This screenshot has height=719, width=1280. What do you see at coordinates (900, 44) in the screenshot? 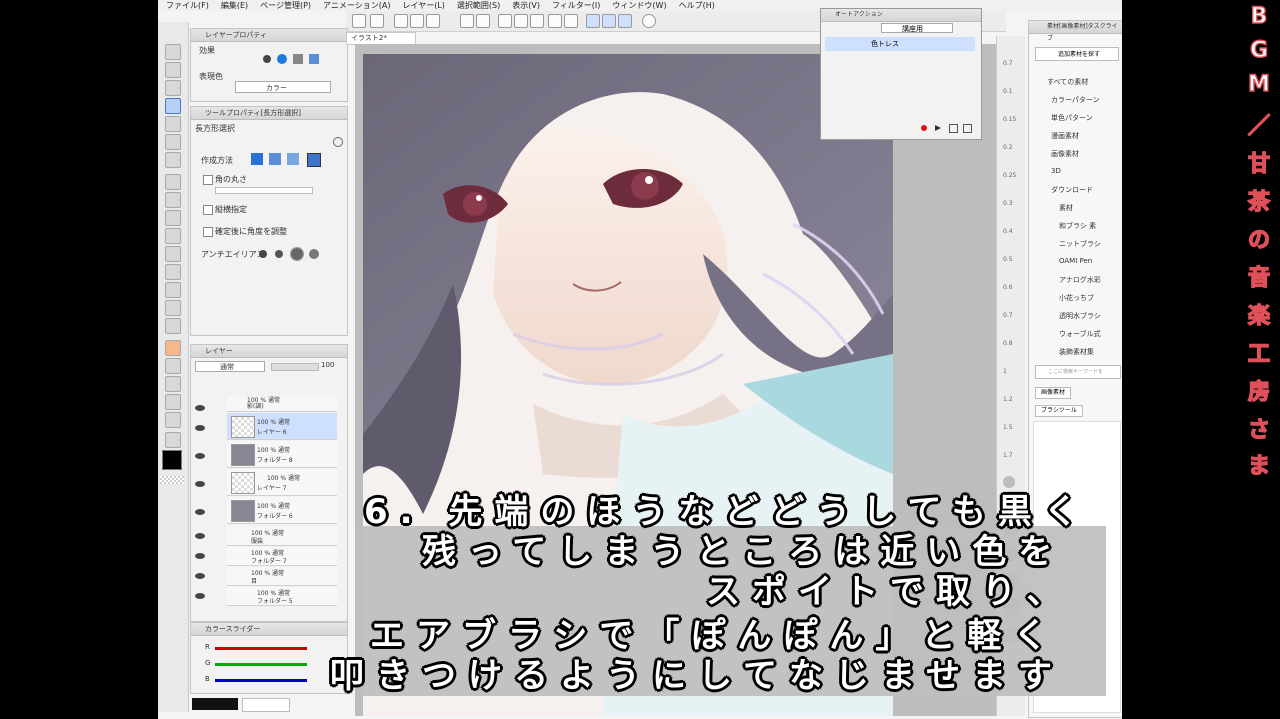
I see `action-item: 色トレス` at bounding box center [900, 44].